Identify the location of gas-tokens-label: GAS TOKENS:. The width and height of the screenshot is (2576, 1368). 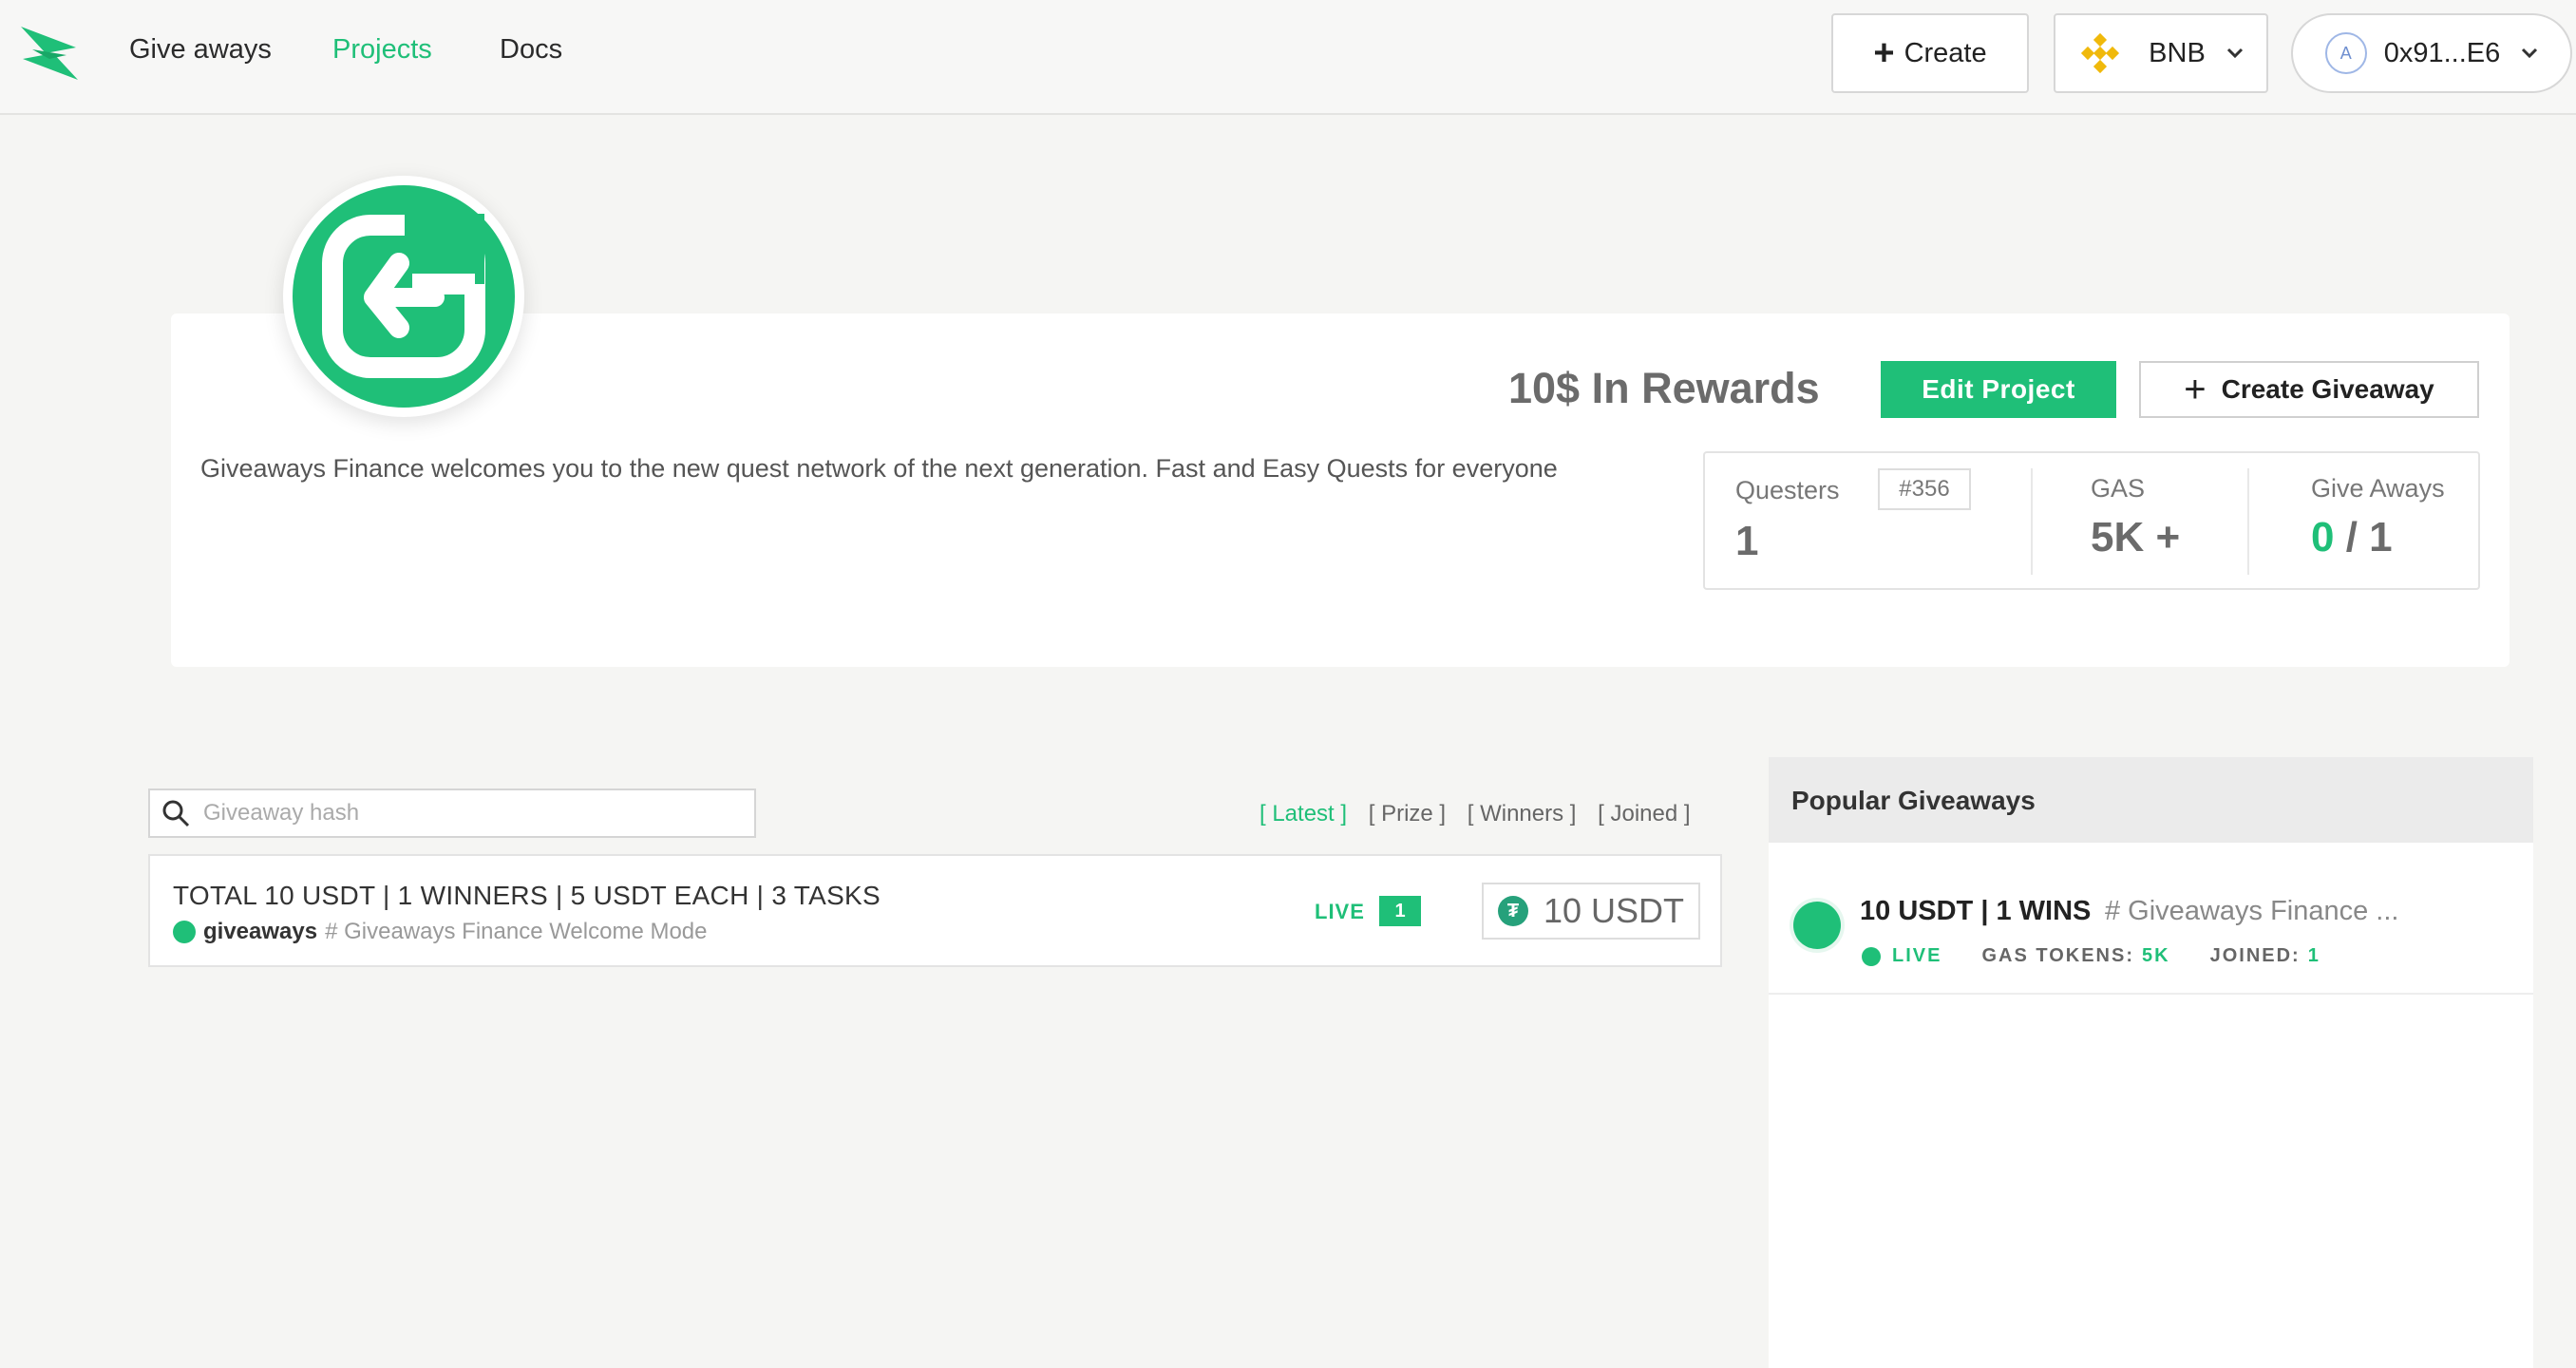
(2057, 955).